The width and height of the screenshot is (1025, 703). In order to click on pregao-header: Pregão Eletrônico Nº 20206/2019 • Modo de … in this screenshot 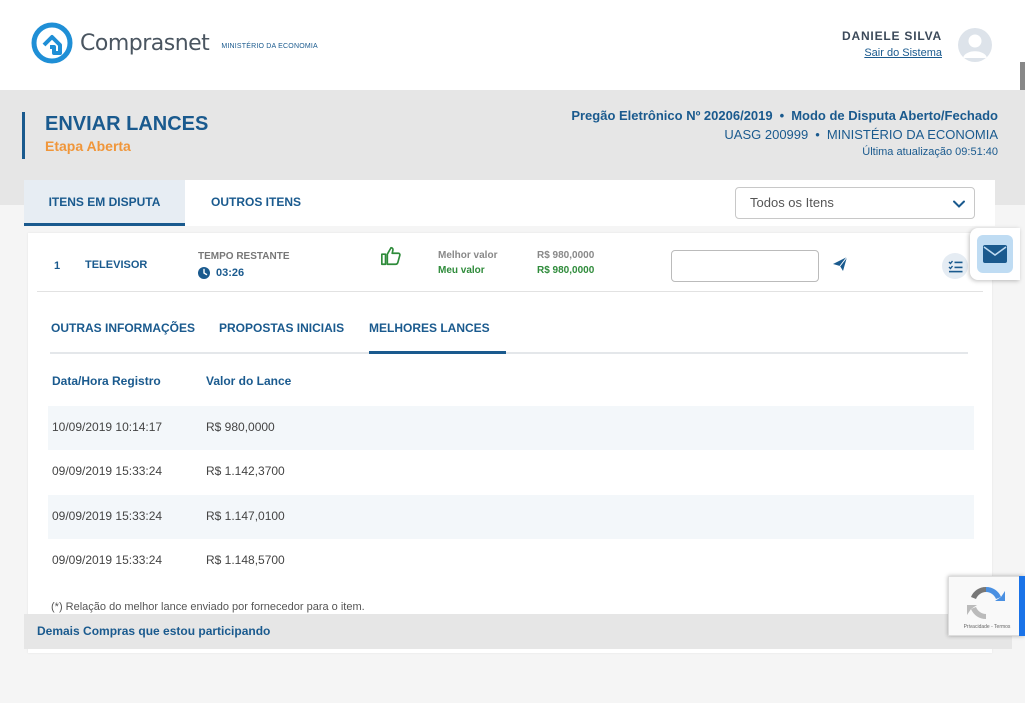, I will do `click(784, 115)`.